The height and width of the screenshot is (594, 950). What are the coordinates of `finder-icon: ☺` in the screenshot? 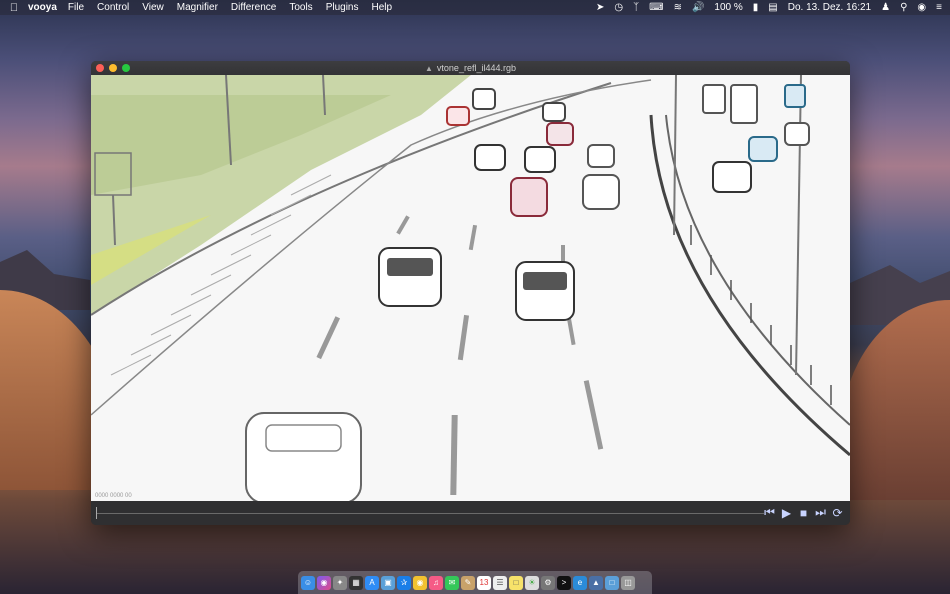 It's located at (308, 582).